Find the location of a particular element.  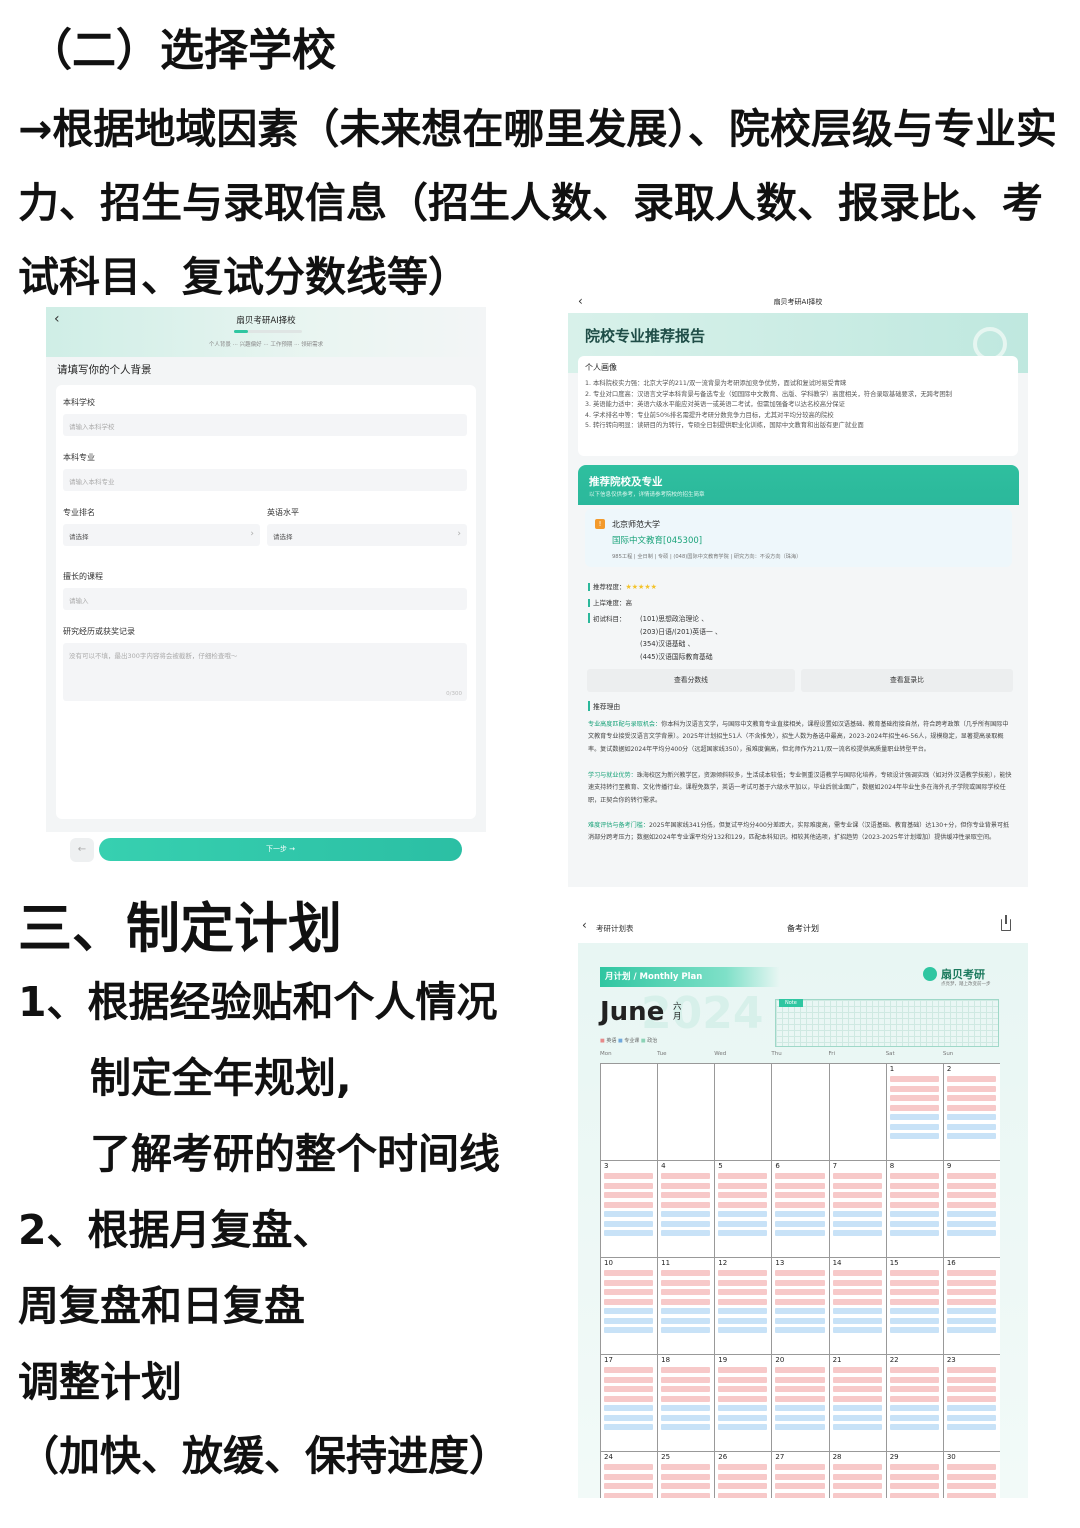

calendar-day-cell: 14 is located at coordinates (857, 1305).